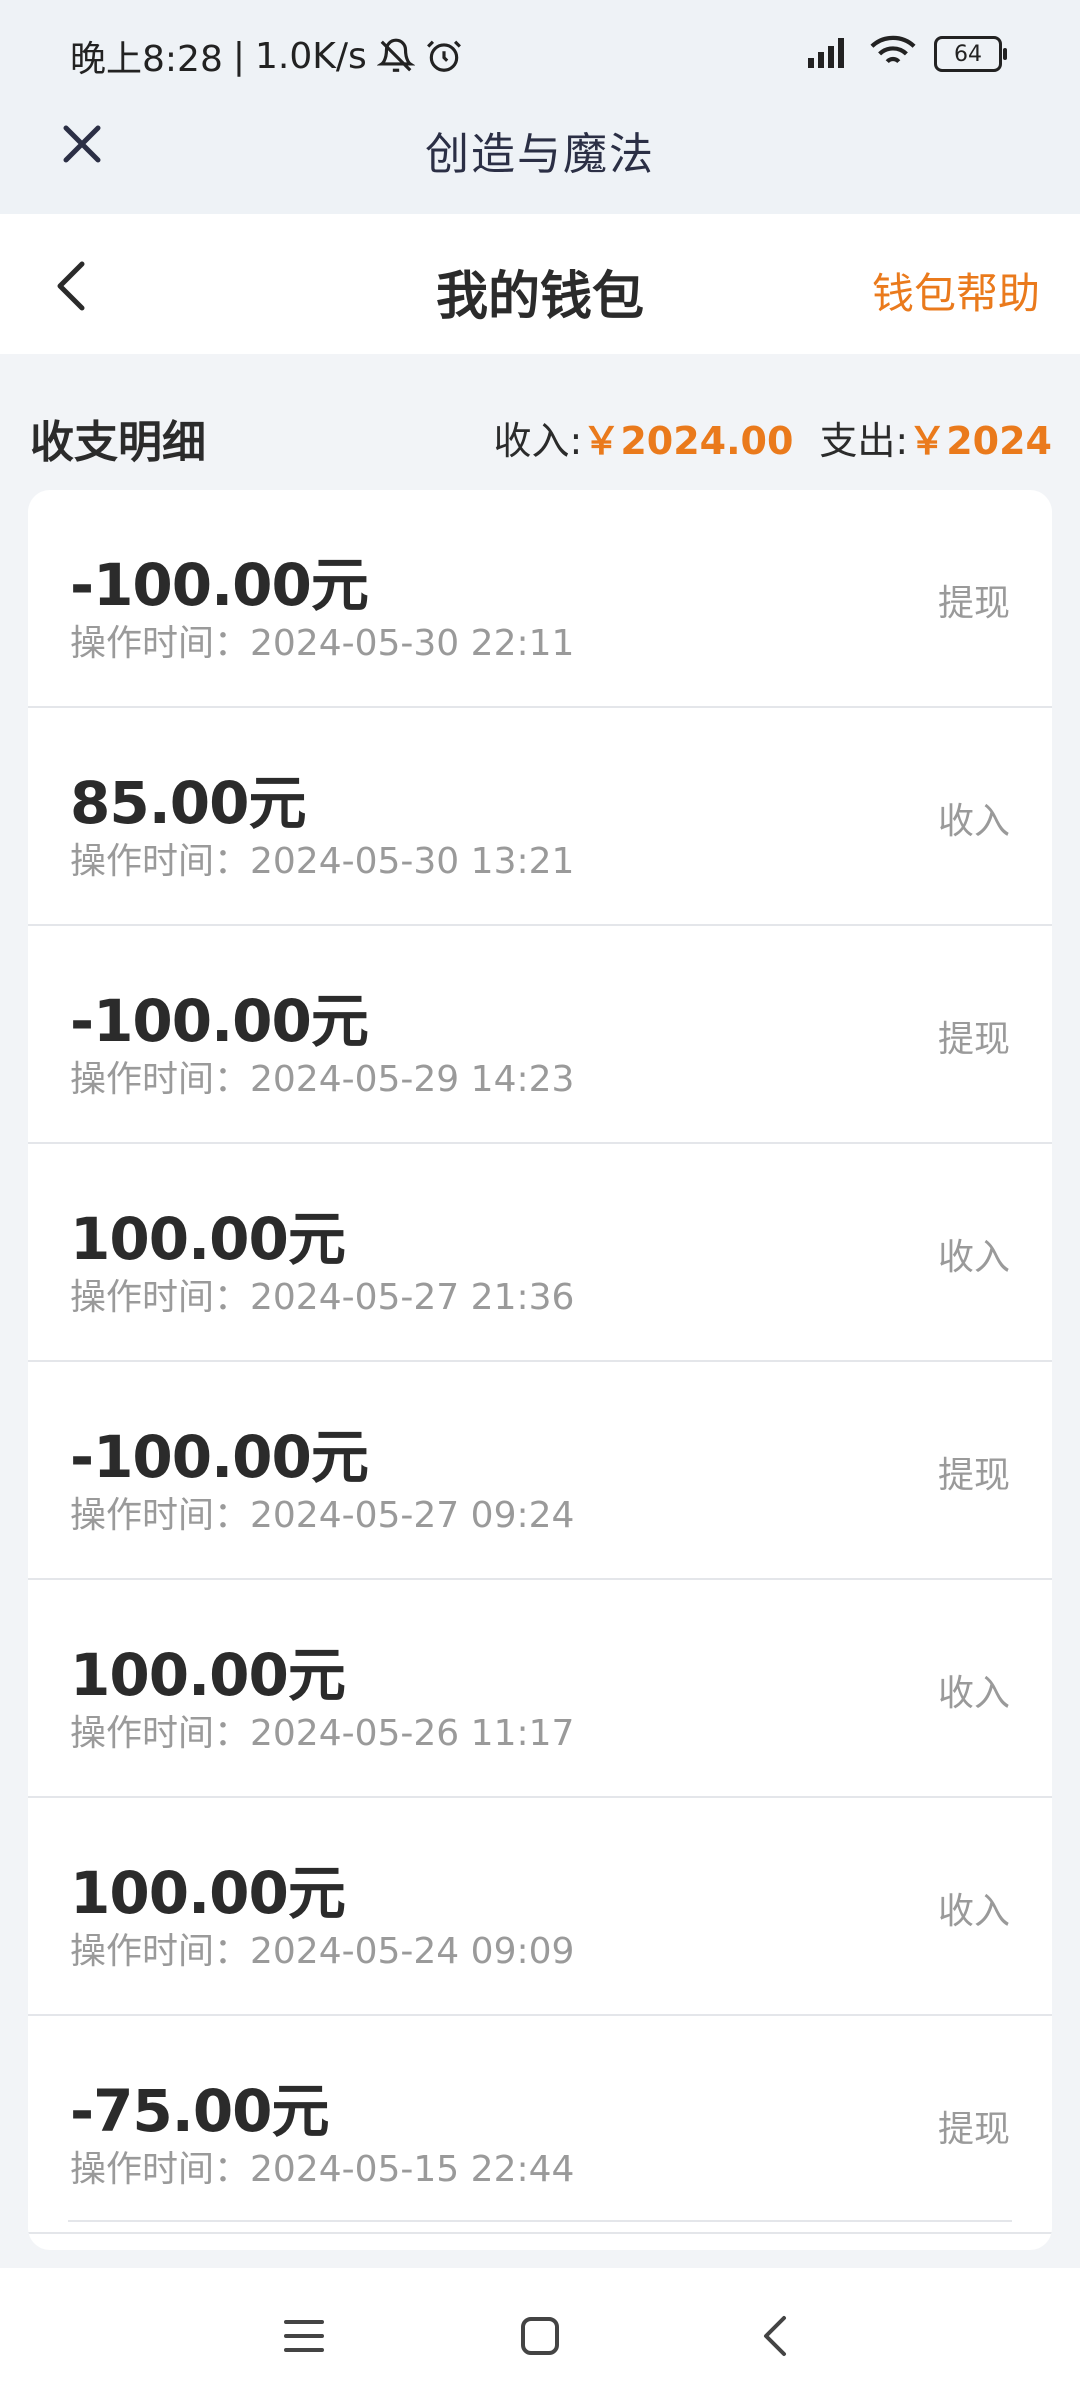 The height and width of the screenshot is (2400, 1080). I want to click on top-shell: 晚上8:28 | 1.0K/s 64 创造与魔法, so click(540, 107).